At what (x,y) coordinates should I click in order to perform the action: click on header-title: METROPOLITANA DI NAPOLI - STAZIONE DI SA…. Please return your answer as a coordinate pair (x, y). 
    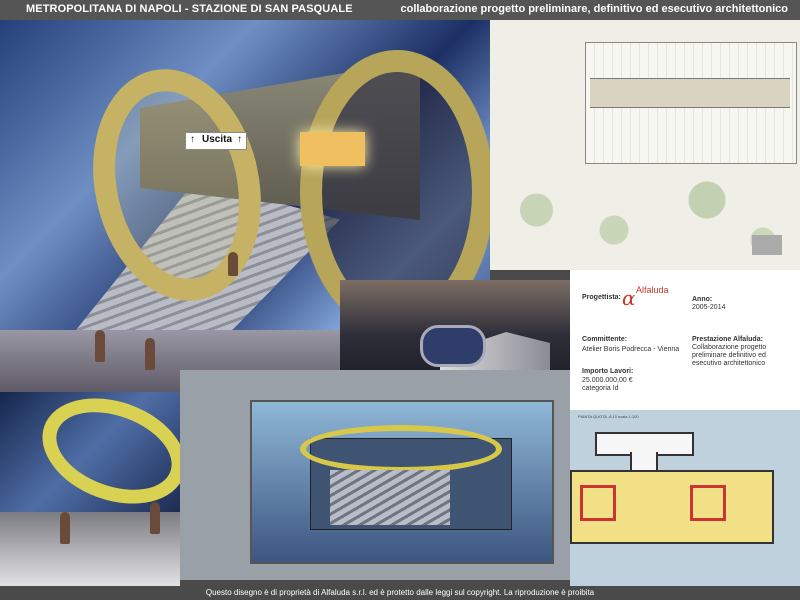
    Looking at the image, I should click on (189, 9).